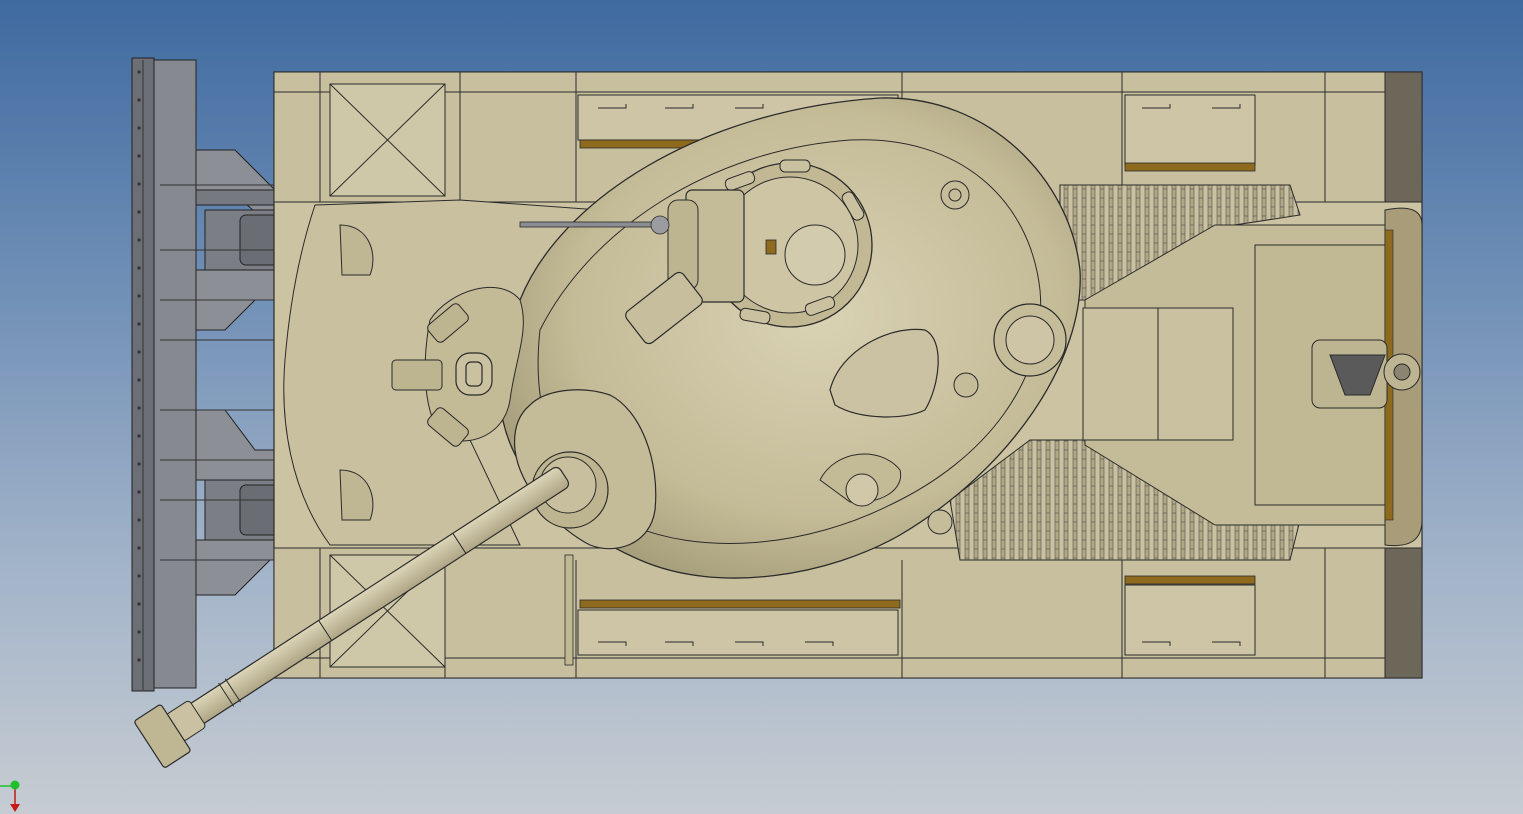 The width and height of the screenshot is (1523, 814). I want to click on y-axis-dot-icon, so click(15, 785).